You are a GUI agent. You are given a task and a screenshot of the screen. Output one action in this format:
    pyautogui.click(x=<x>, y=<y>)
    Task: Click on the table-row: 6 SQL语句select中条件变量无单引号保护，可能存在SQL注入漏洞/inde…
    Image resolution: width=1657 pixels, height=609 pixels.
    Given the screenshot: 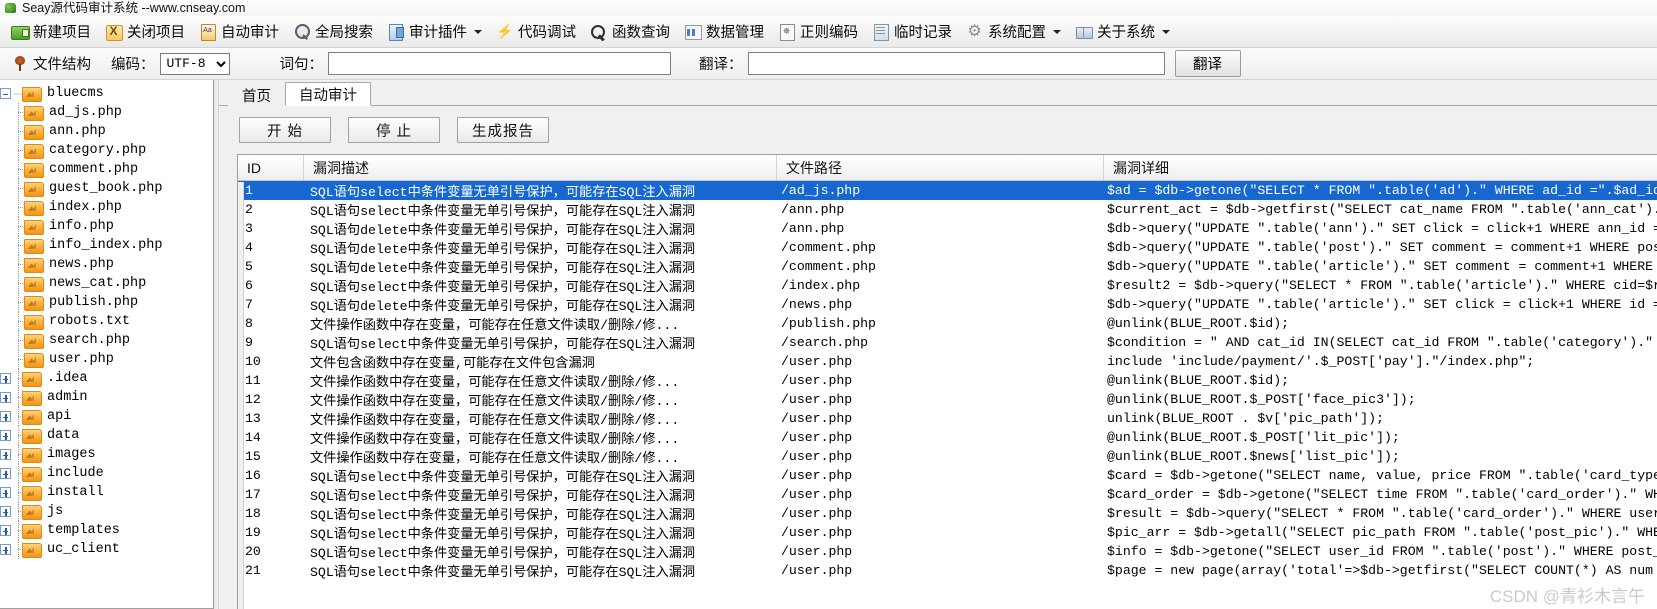 What is the action you would take?
    pyautogui.click(x=947, y=285)
    